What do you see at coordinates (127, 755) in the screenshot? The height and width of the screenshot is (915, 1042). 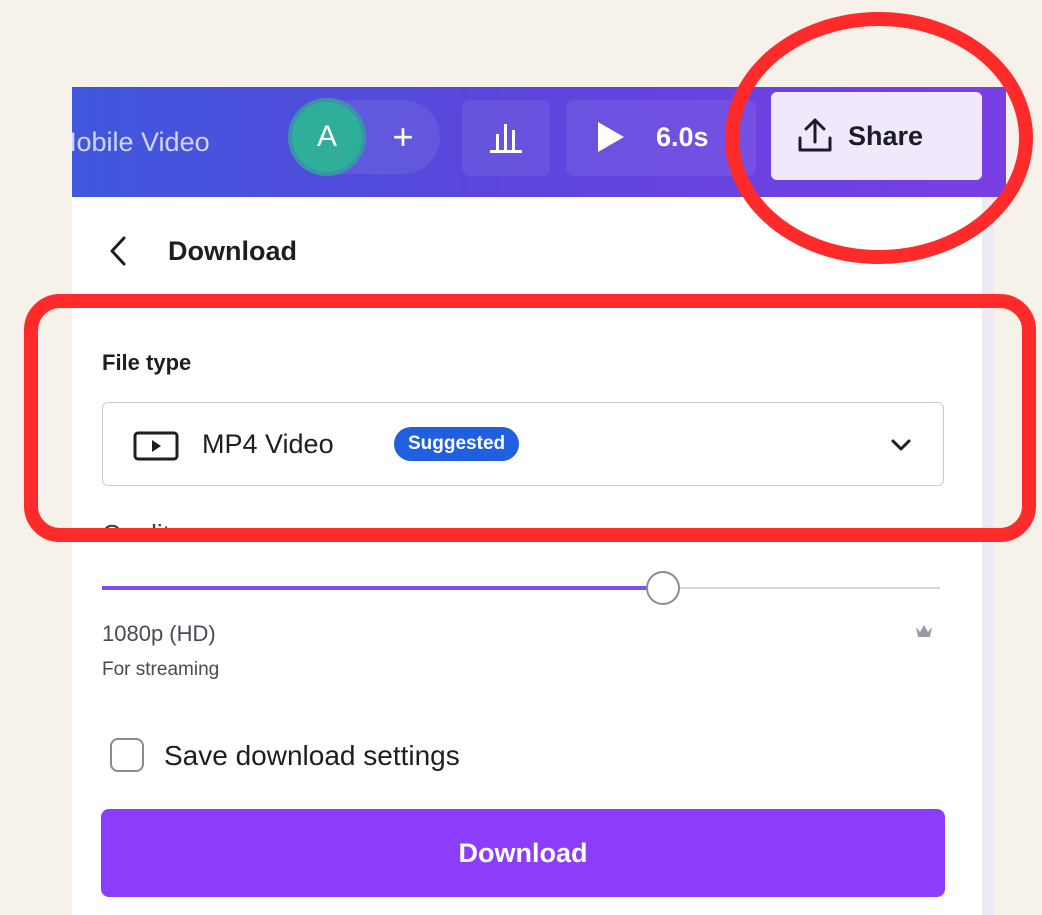 I see `save-settings-checkbox` at bounding box center [127, 755].